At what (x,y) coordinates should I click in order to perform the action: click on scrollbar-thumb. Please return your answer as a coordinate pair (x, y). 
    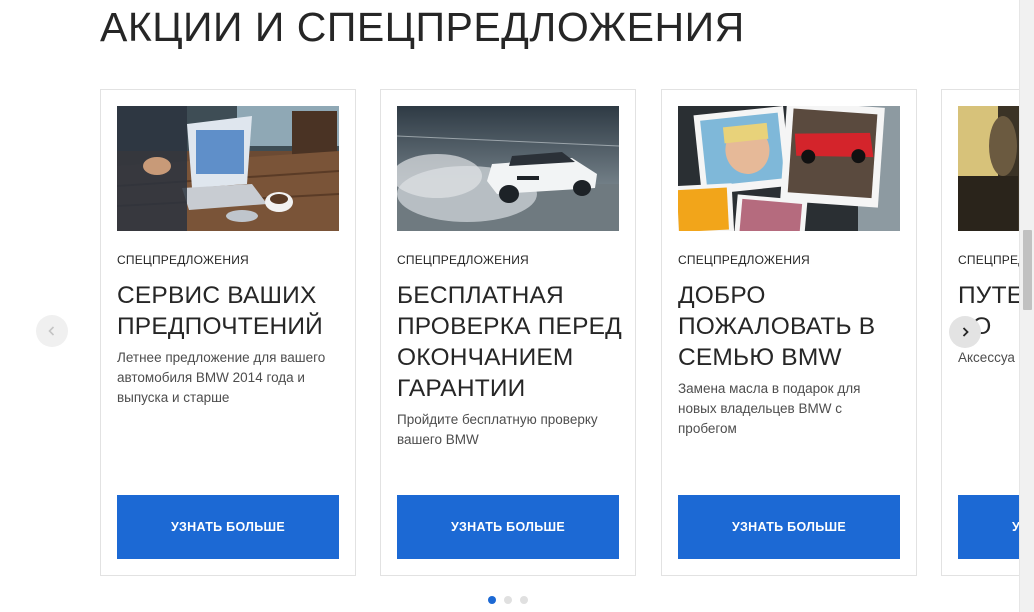
    Looking at the image, I should click on (1027, 270).